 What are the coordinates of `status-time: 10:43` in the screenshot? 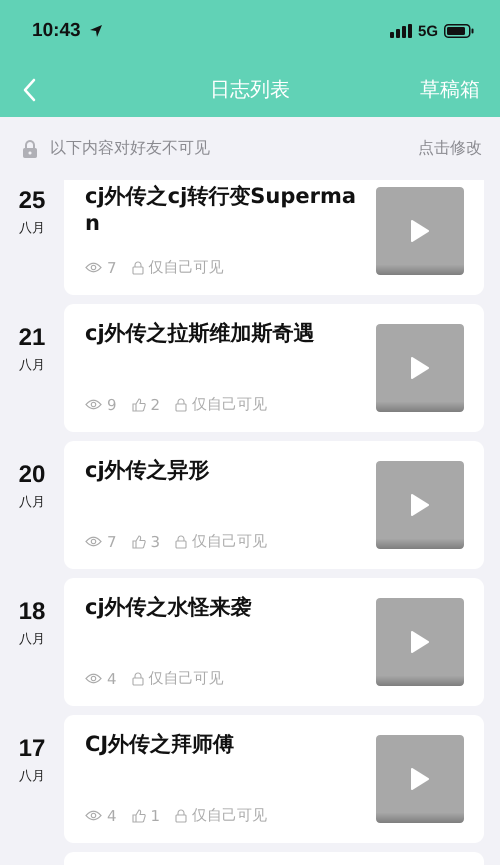 It's located at (56, 31).